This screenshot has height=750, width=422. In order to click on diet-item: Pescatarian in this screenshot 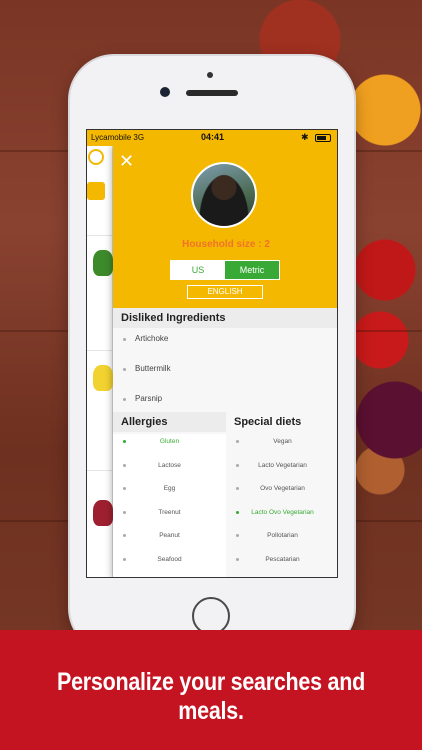, I will do `click(281, 564)`.